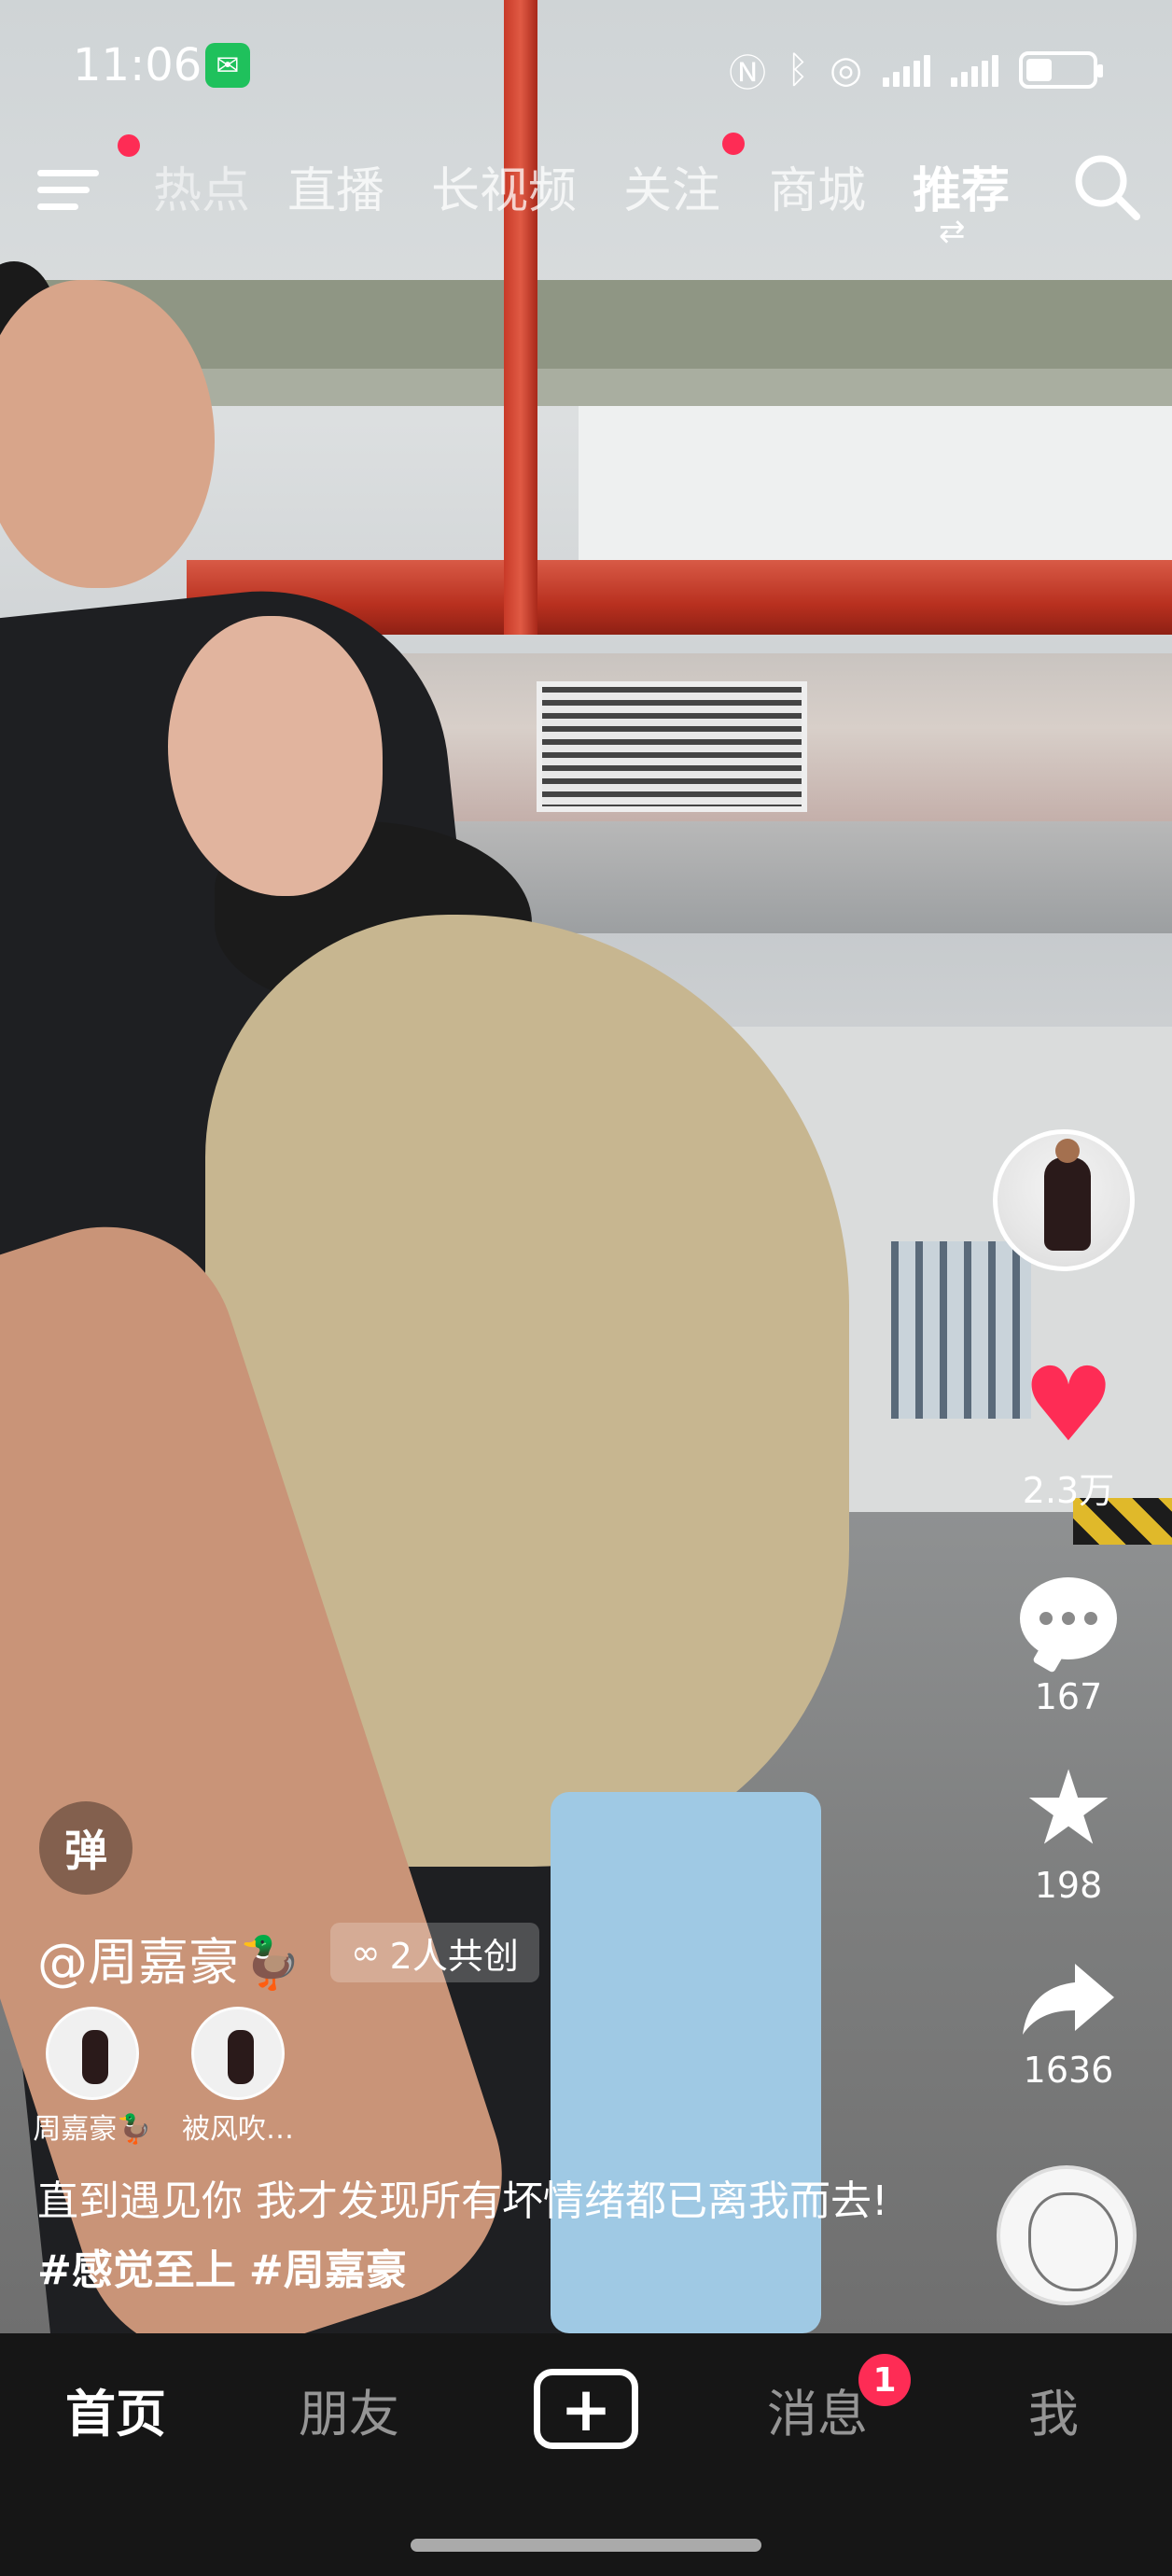 The image size is (1172, 2576). What do you see at coordinates (475, 2236) in the screenshot?
I see `video-description: 直到遇见你 我才发现所有坏情绪都已离我而去! #感觉至上 #周嘉豪` at bounding box center [475, 2236].